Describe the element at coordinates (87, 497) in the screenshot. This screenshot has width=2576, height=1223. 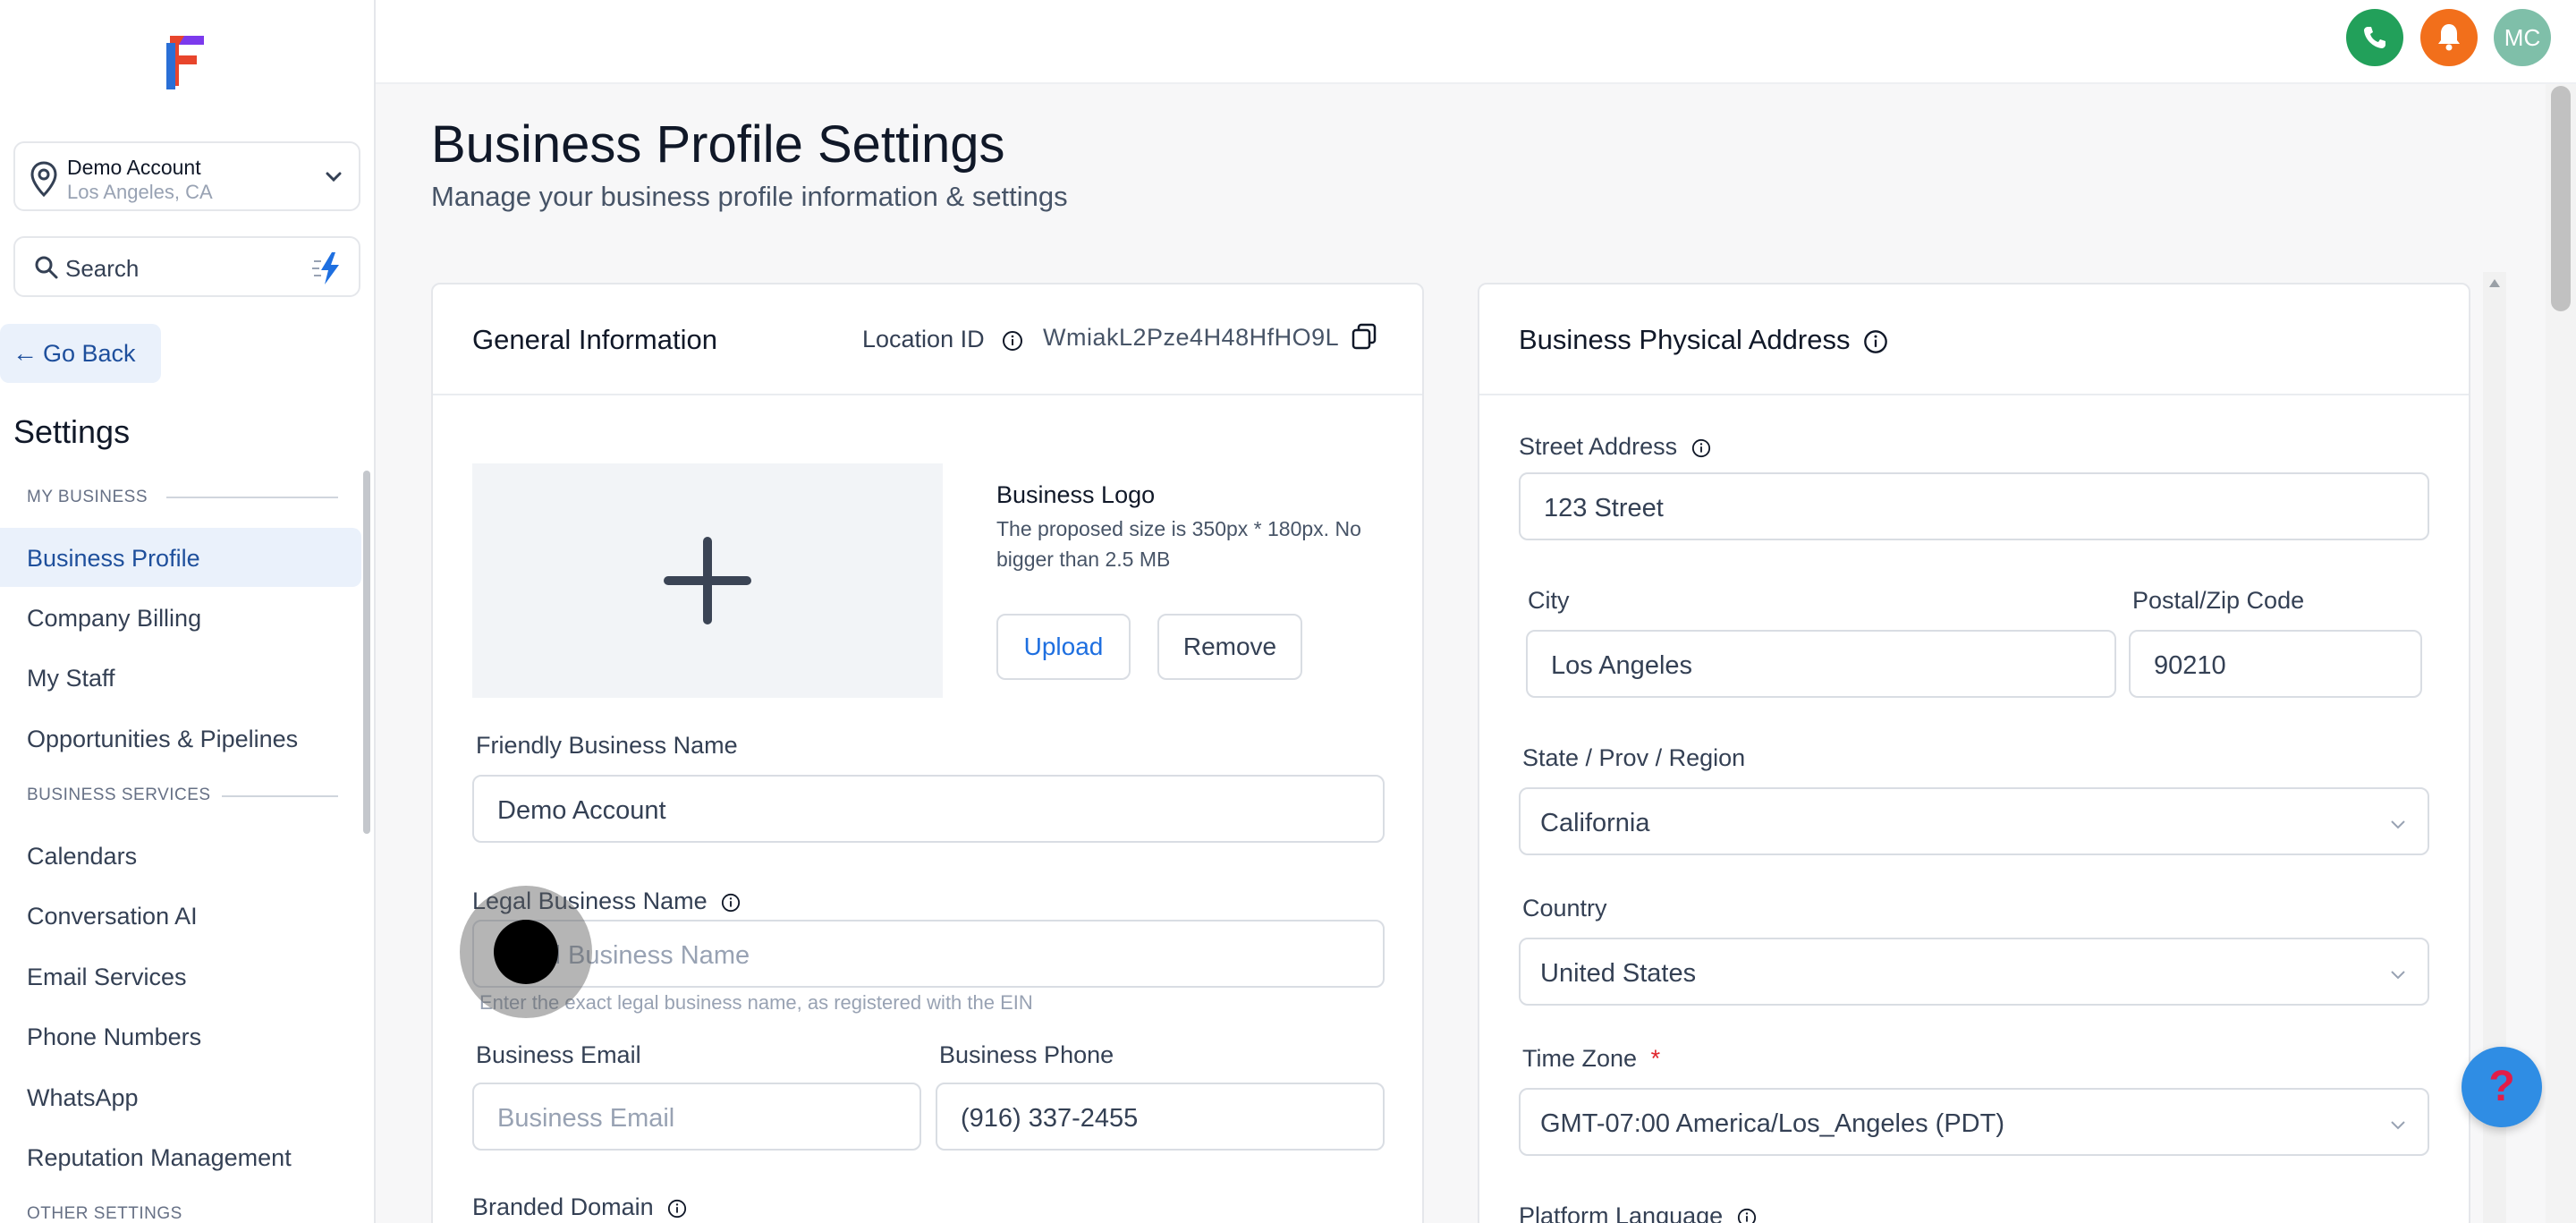
I see `section-my-business: MY BUSINESS` at that location.